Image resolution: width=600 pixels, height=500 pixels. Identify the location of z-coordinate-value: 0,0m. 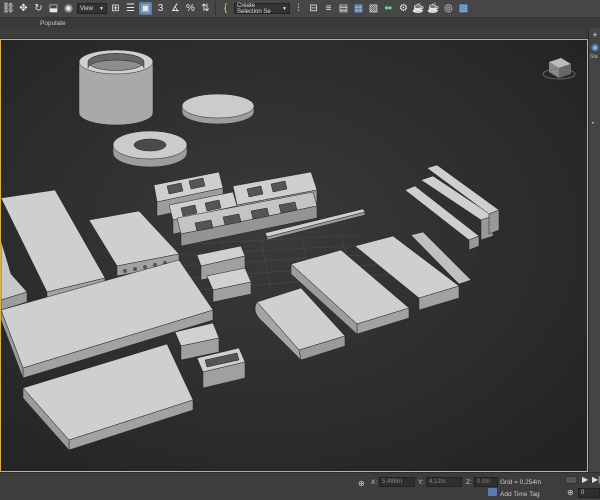
(484, 482).